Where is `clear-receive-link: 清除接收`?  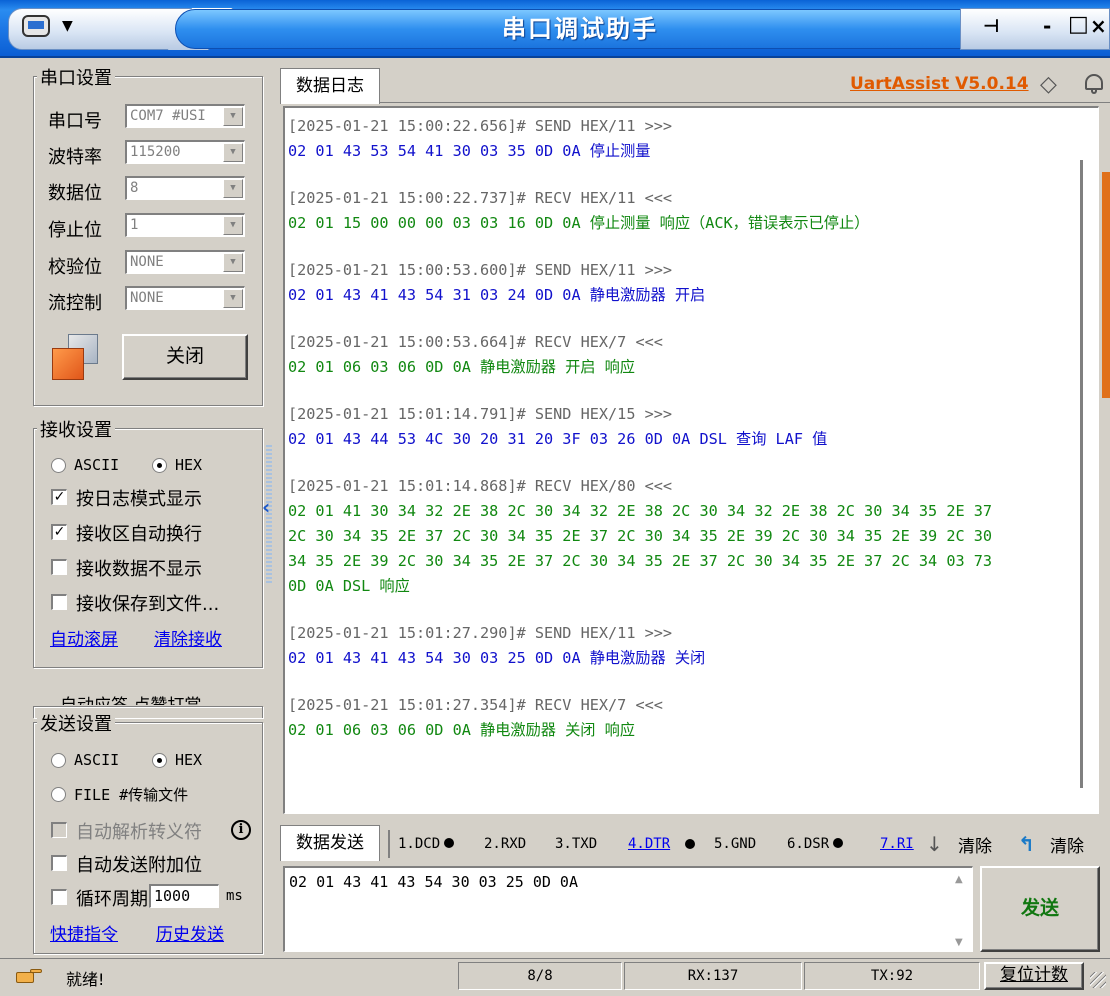
clear-receive-link: 清除接收 is located at coordinates (188, 637).